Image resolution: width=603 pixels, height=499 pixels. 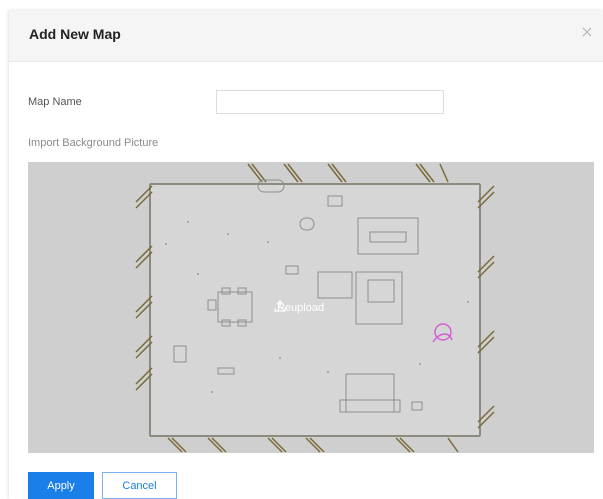 What do you see at coordinates (298, 308) in the screenshot?
I see `reupload-button: Reupload` at bounding box center [298, 308].